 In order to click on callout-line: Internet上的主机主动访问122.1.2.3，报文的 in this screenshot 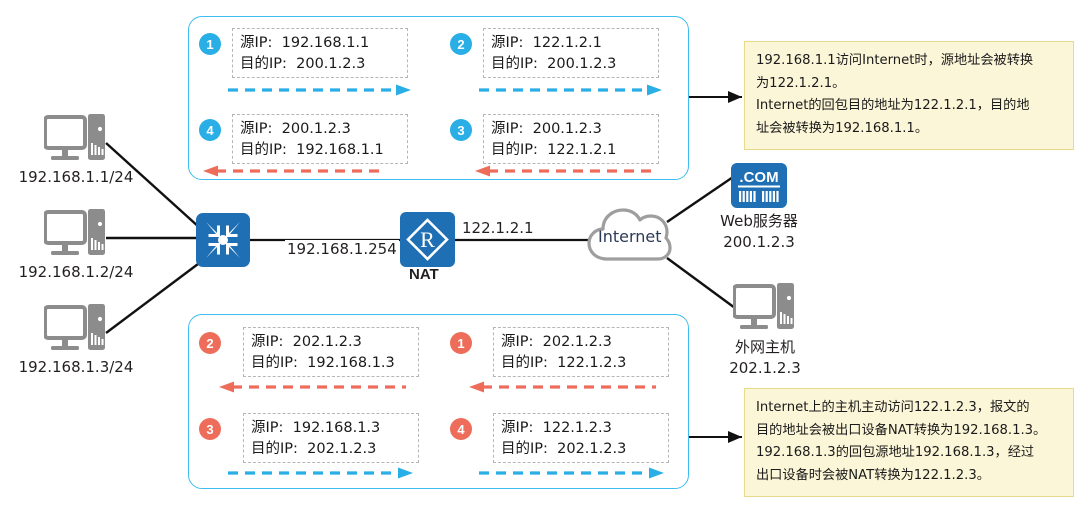, I will do `click(893, 407)`.